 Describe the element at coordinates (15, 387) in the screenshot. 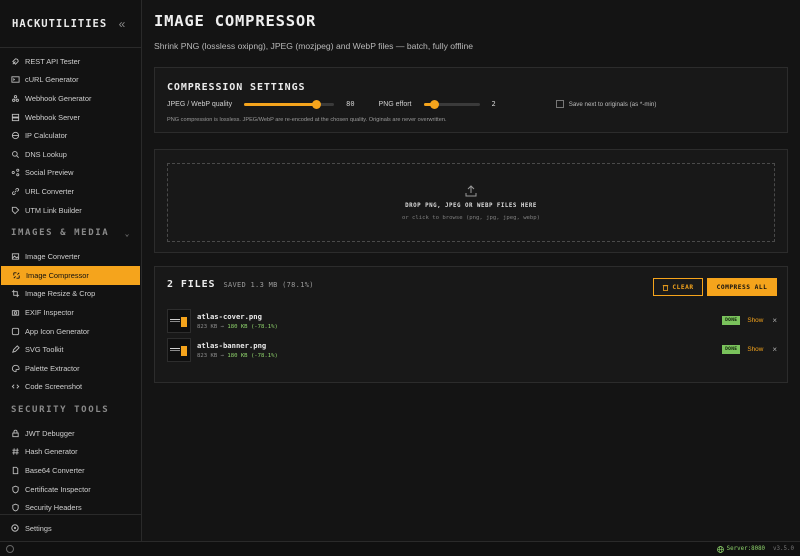

I see `code-icon` at that location.